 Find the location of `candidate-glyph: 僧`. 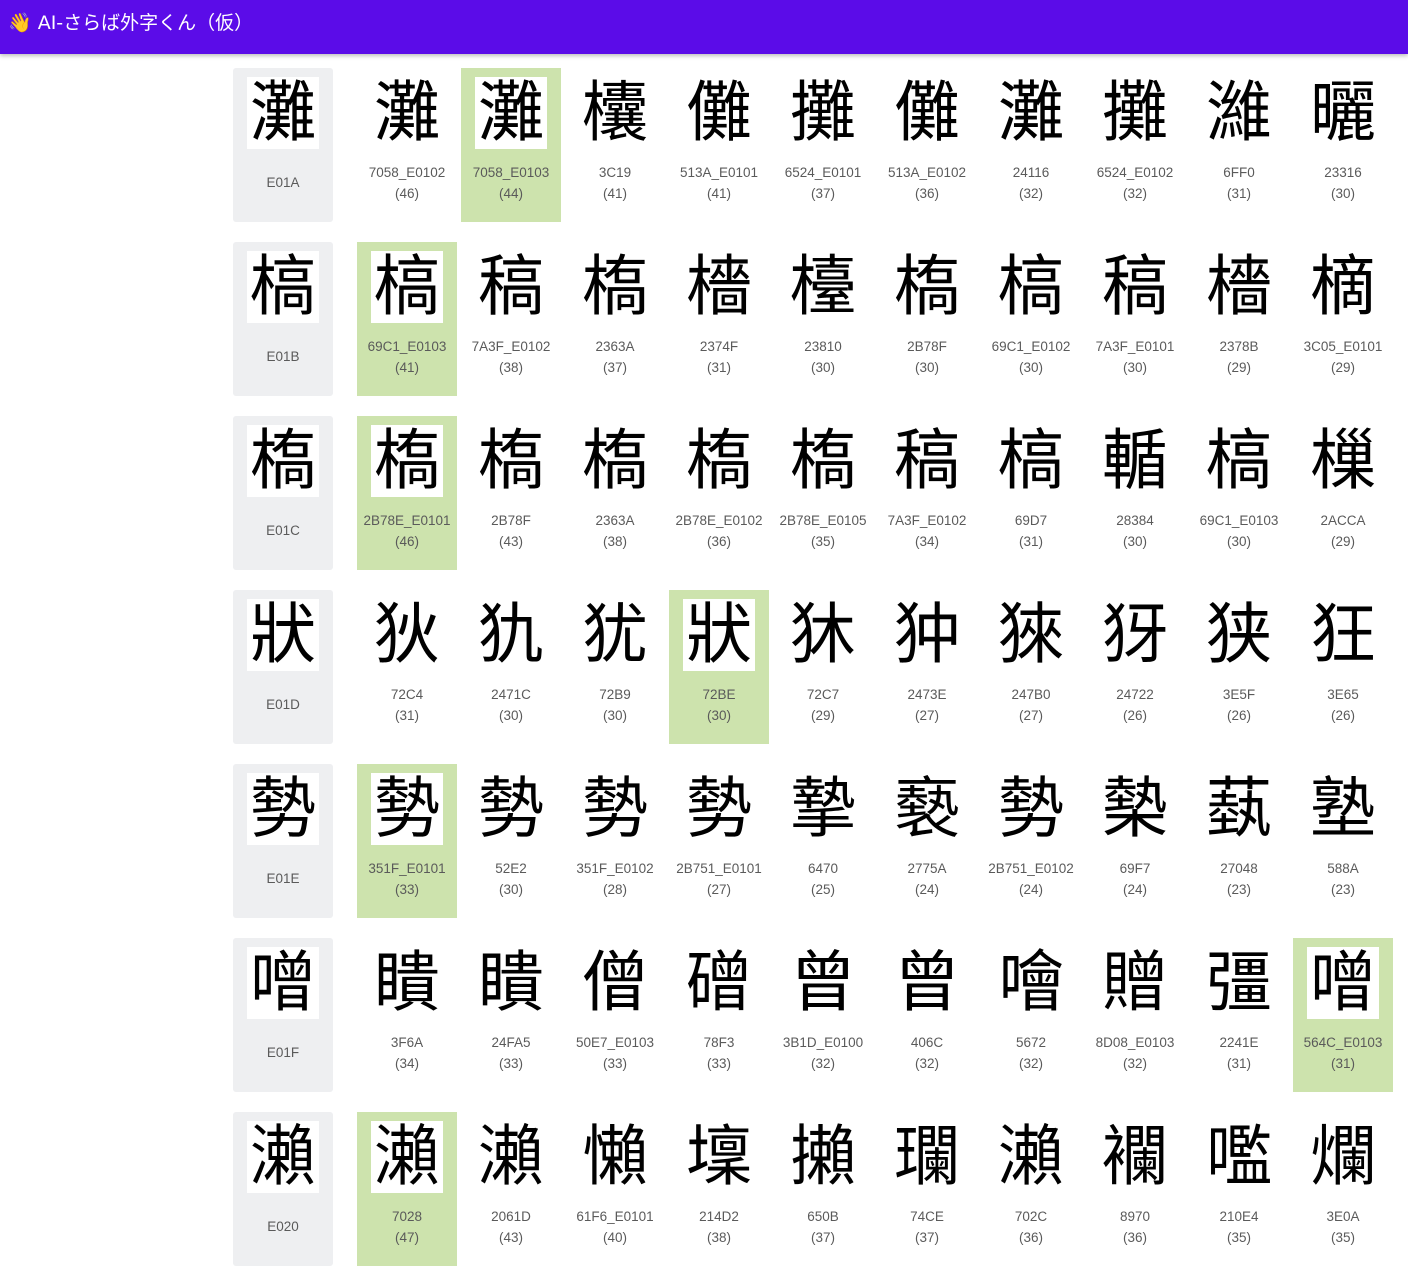

candidate-glyph: 僧 is located at coordinates (615, 983).